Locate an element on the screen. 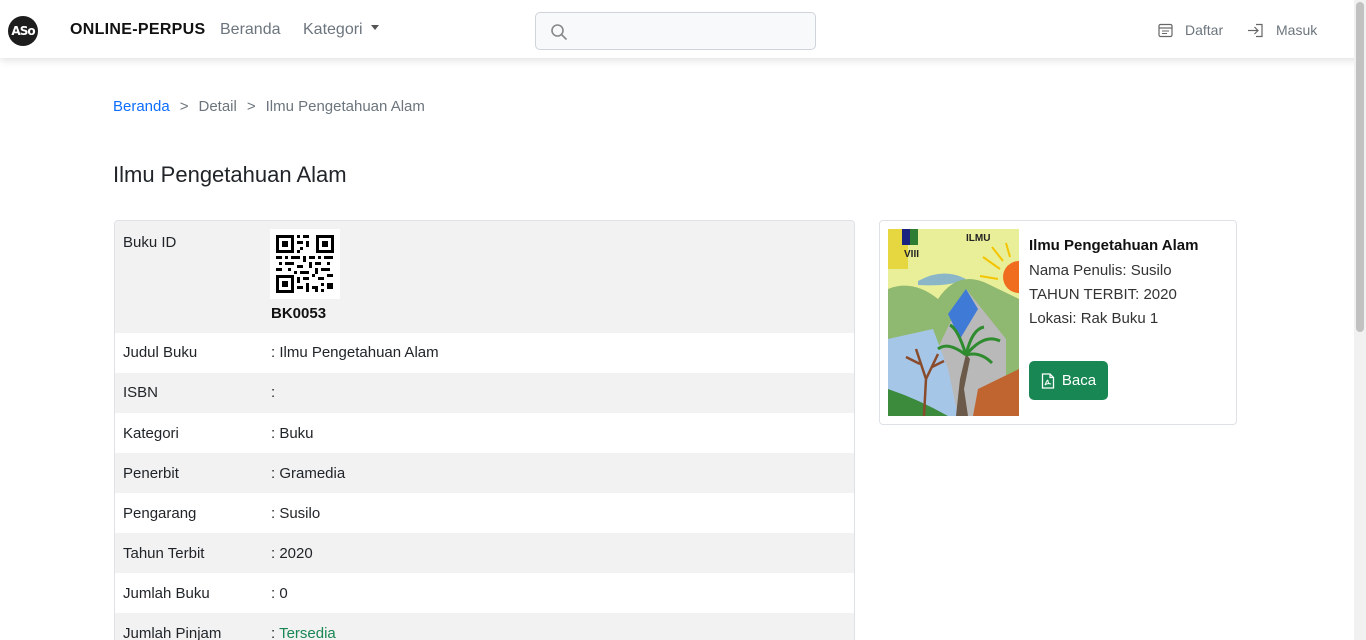 The width and height of the screenshot is (1366, 640). search-box is located at coordinates (675, 31).